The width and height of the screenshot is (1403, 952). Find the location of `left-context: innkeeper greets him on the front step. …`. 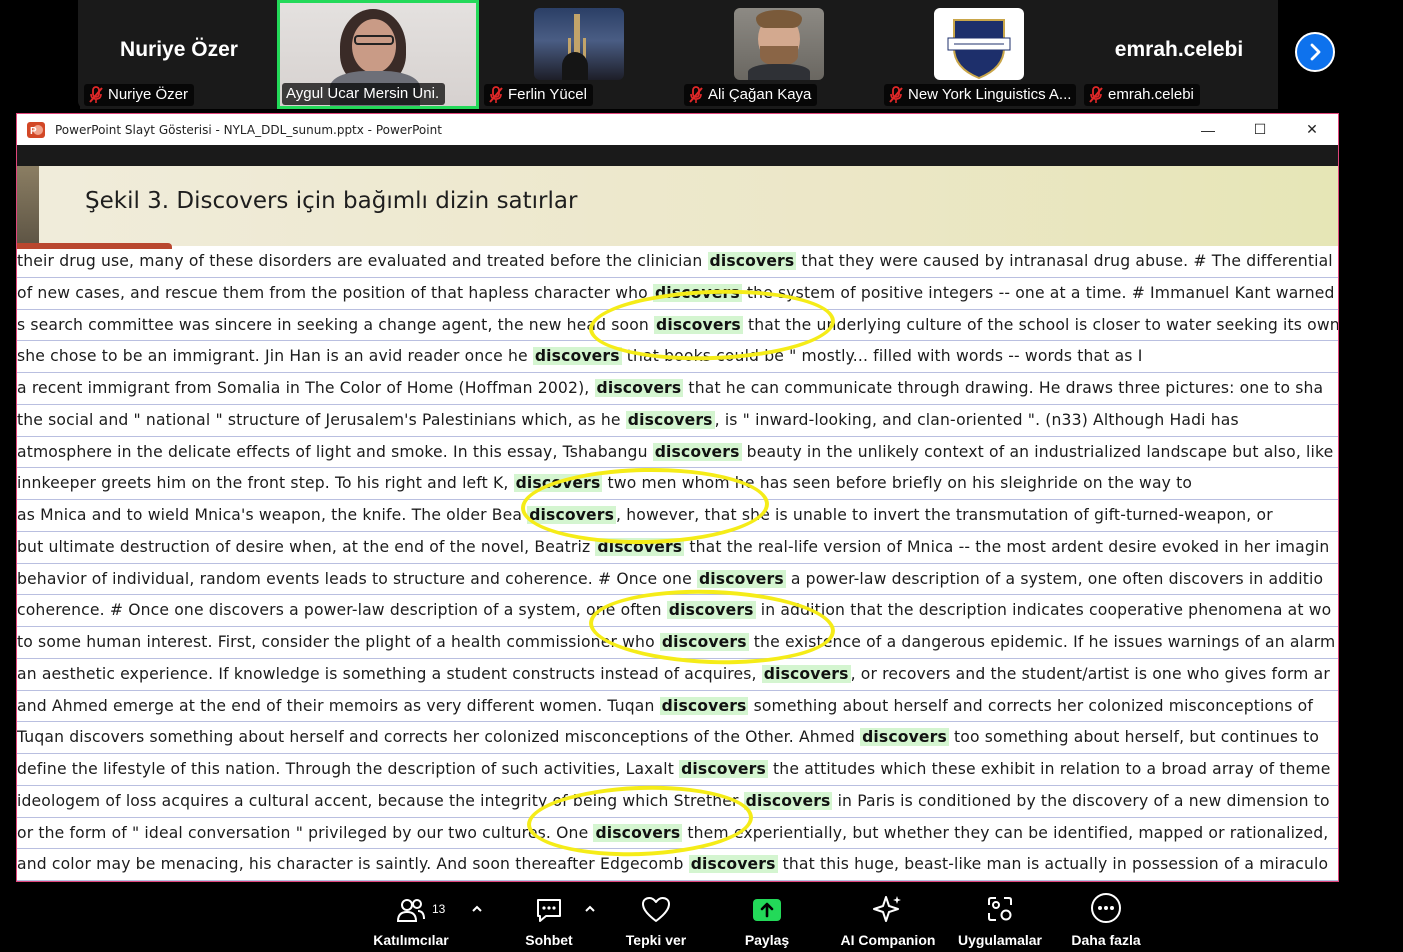

left-context: innkeeper greets him on the front step. … is located at coordinates (265, 483).